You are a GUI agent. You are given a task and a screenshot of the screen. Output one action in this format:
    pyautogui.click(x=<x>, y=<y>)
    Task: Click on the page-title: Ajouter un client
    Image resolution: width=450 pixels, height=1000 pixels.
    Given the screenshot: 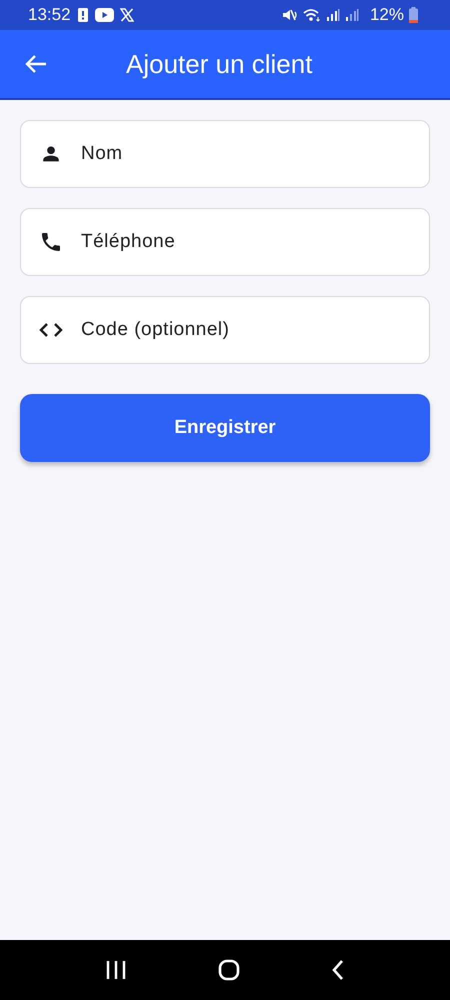 What is the action you would take?
    pyautogui.click(x=219, y=64)
    